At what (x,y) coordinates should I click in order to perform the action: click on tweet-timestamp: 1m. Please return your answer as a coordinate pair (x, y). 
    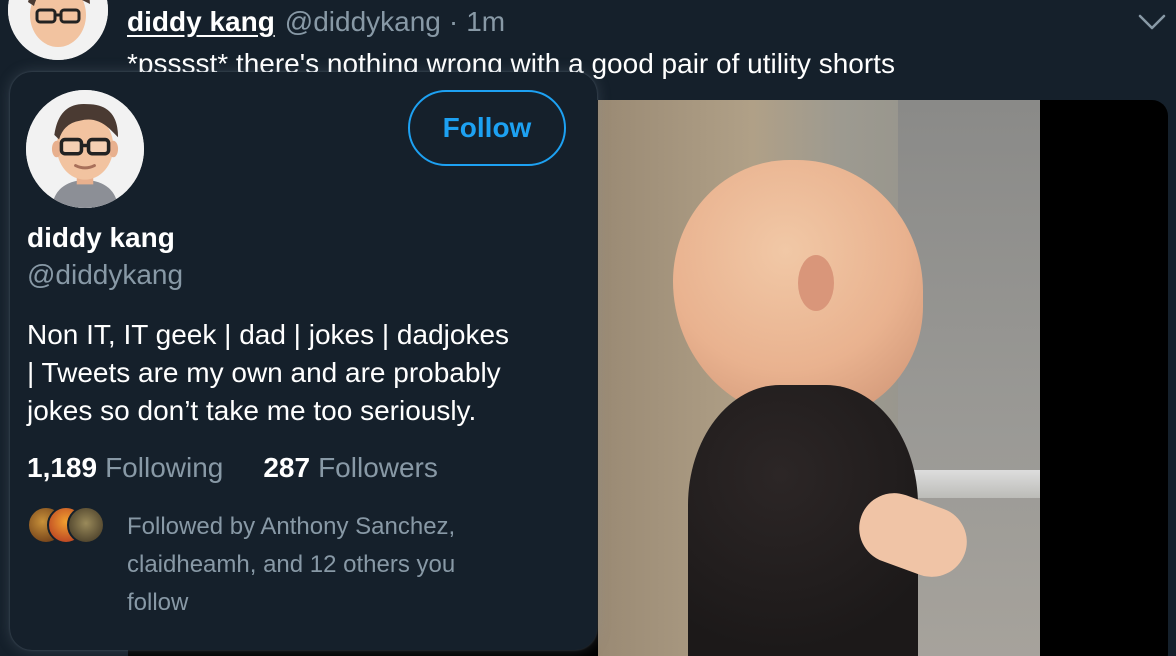
    Looking at the image, I should click on (485, 22).